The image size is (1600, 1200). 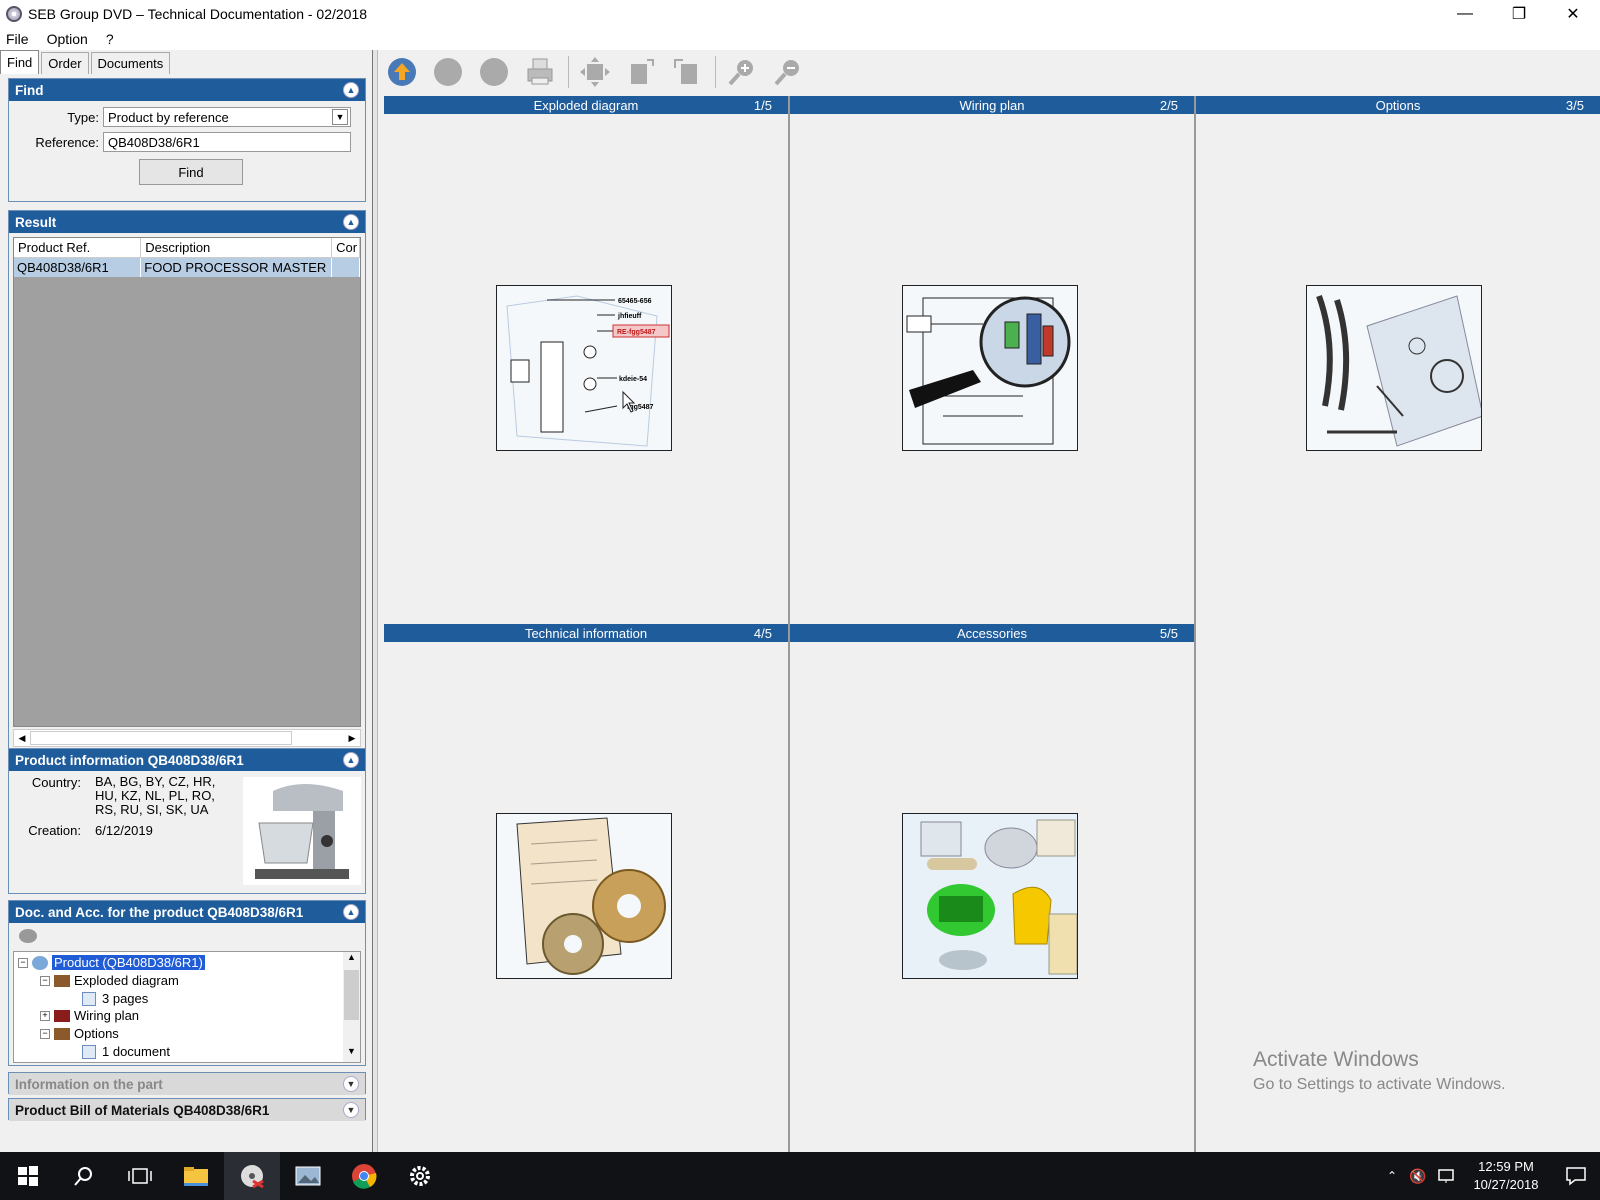 What do you see at coordinates (586, 105) in the screenshot?
I see `cell-title: Exploded diagram` at bounding box center [586, 105].